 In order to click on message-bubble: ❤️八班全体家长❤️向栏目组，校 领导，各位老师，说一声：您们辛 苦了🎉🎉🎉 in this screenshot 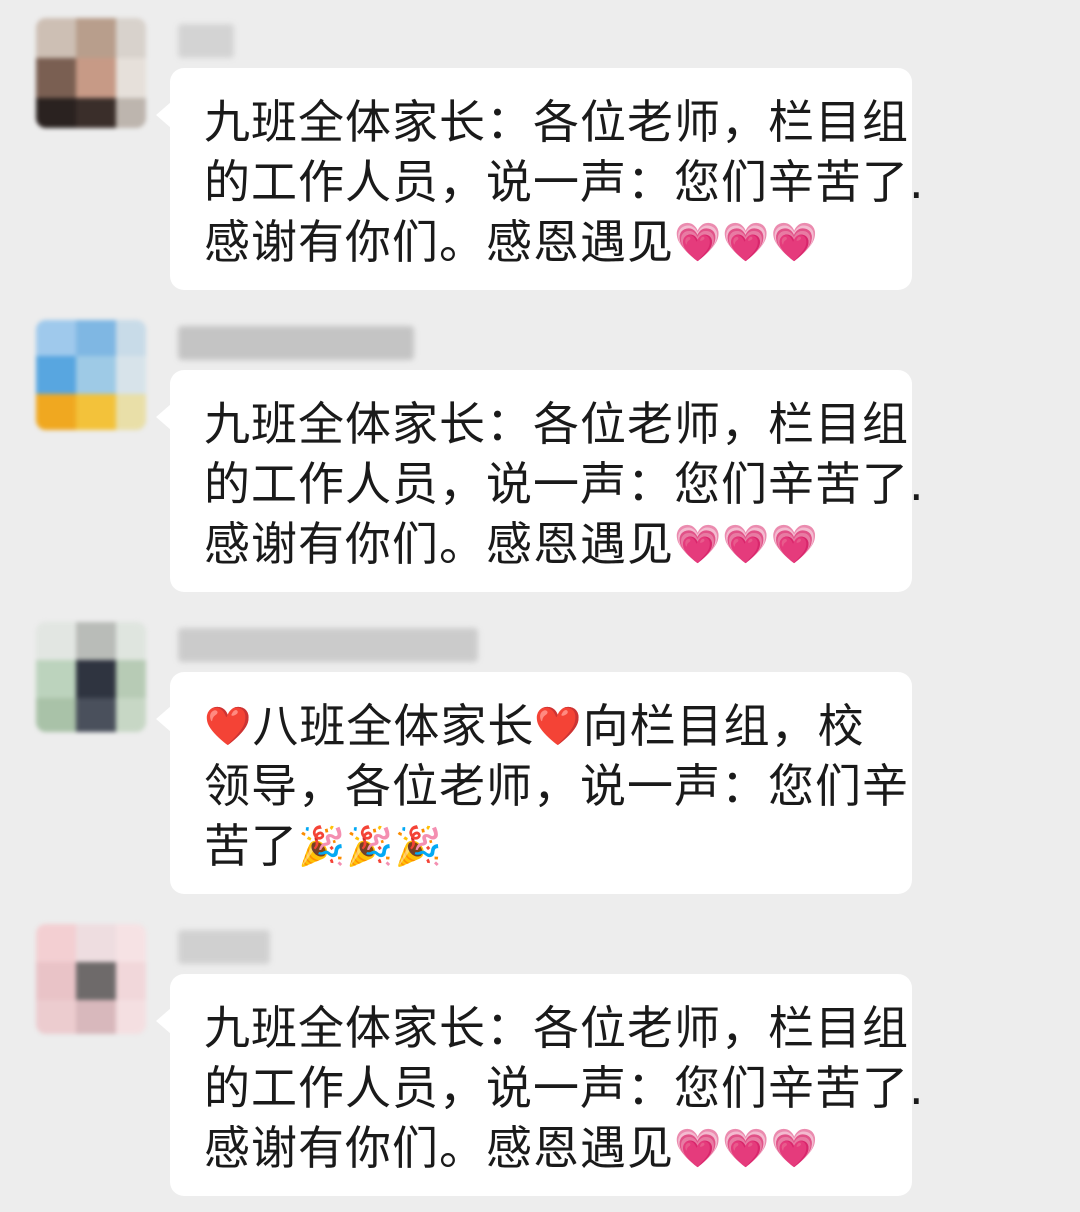, I will do `click(534, 783)`.